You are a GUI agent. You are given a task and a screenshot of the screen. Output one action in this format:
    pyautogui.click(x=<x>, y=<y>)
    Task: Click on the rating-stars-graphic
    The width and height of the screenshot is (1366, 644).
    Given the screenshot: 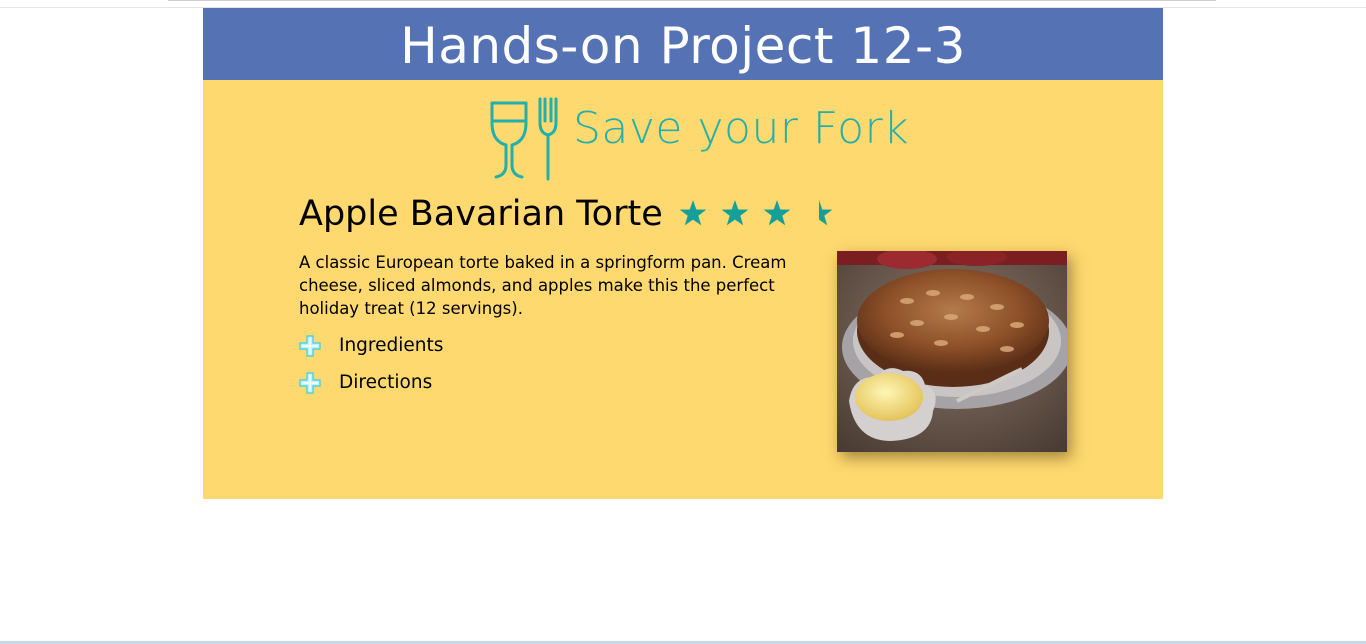 What is the action you would take?
    pyautogui.click(x=756, y=213)
    